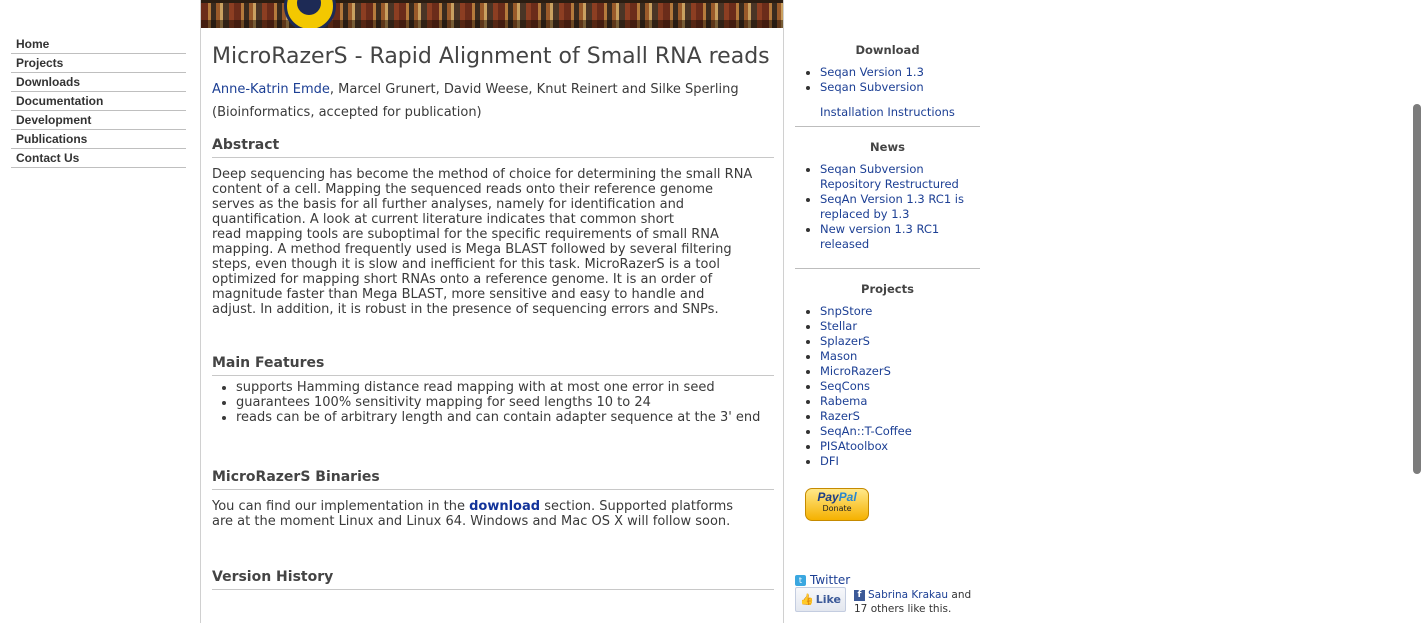 Image resolution: width=1424 pixels, height=623 pixels. What do you see at coordinates (98, 44) in the screenshot?
I see `nav-item-home: Home` at bounding box center [98, 44].